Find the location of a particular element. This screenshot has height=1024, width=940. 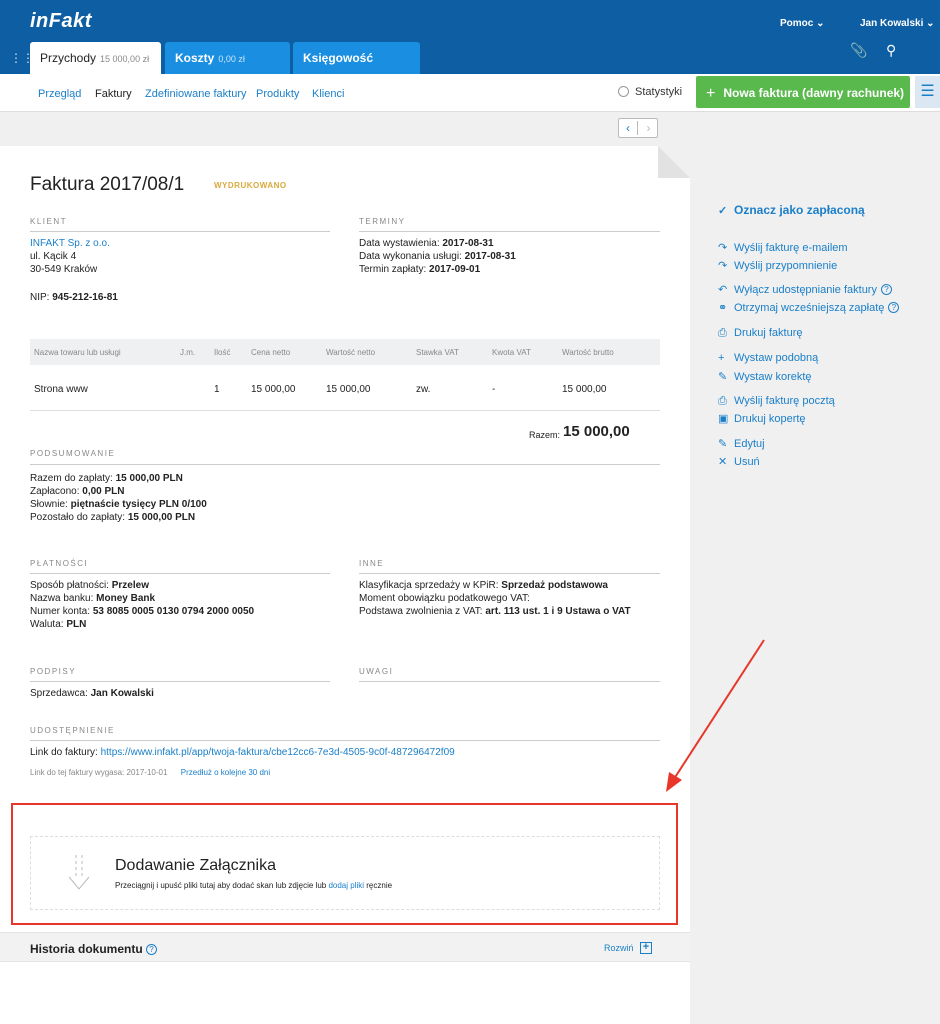

col-header: Nazwa towaru lub usługi is located at coordinates (77, 352).